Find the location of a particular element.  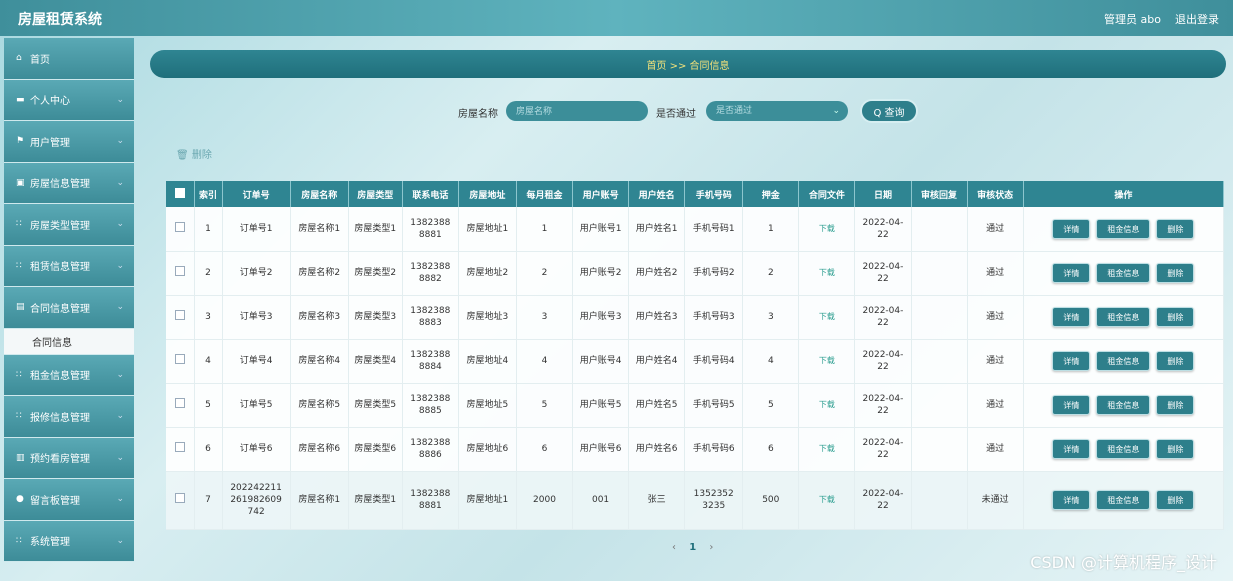

house-name-input is located at coordinates (577, 111).